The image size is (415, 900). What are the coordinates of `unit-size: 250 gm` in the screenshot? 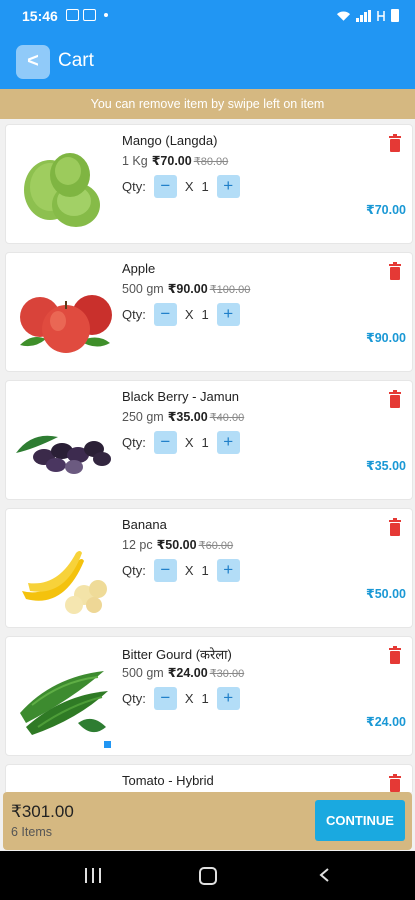 It's located at (143, 417).